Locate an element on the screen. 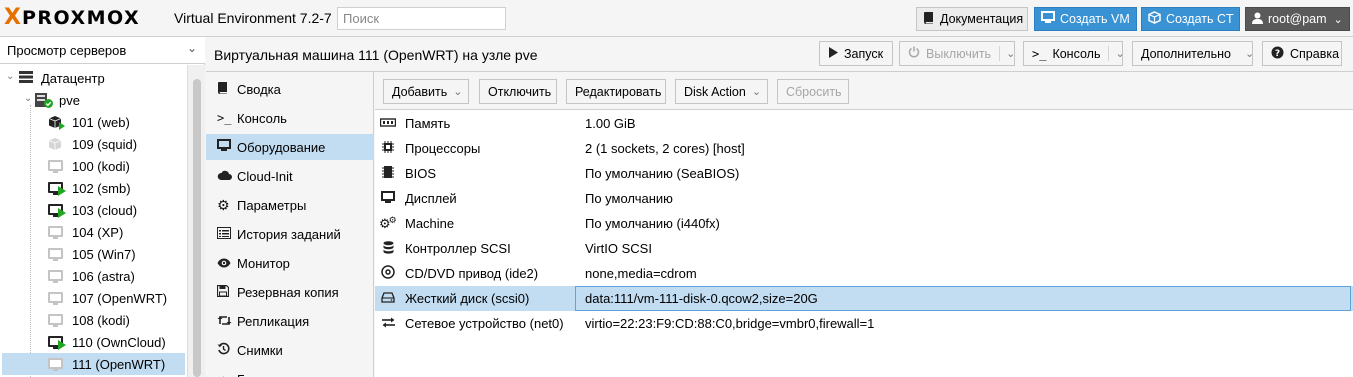 The height and width of the screenshot is (377, 1353). user-menu-button: root@pam ⌄ is located at coordinates (1297, 19).